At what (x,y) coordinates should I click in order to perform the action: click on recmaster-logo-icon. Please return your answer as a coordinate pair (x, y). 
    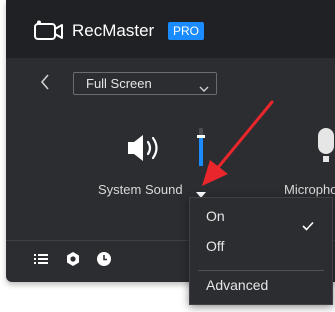
    Looking at the image, I should click on (49, 32).